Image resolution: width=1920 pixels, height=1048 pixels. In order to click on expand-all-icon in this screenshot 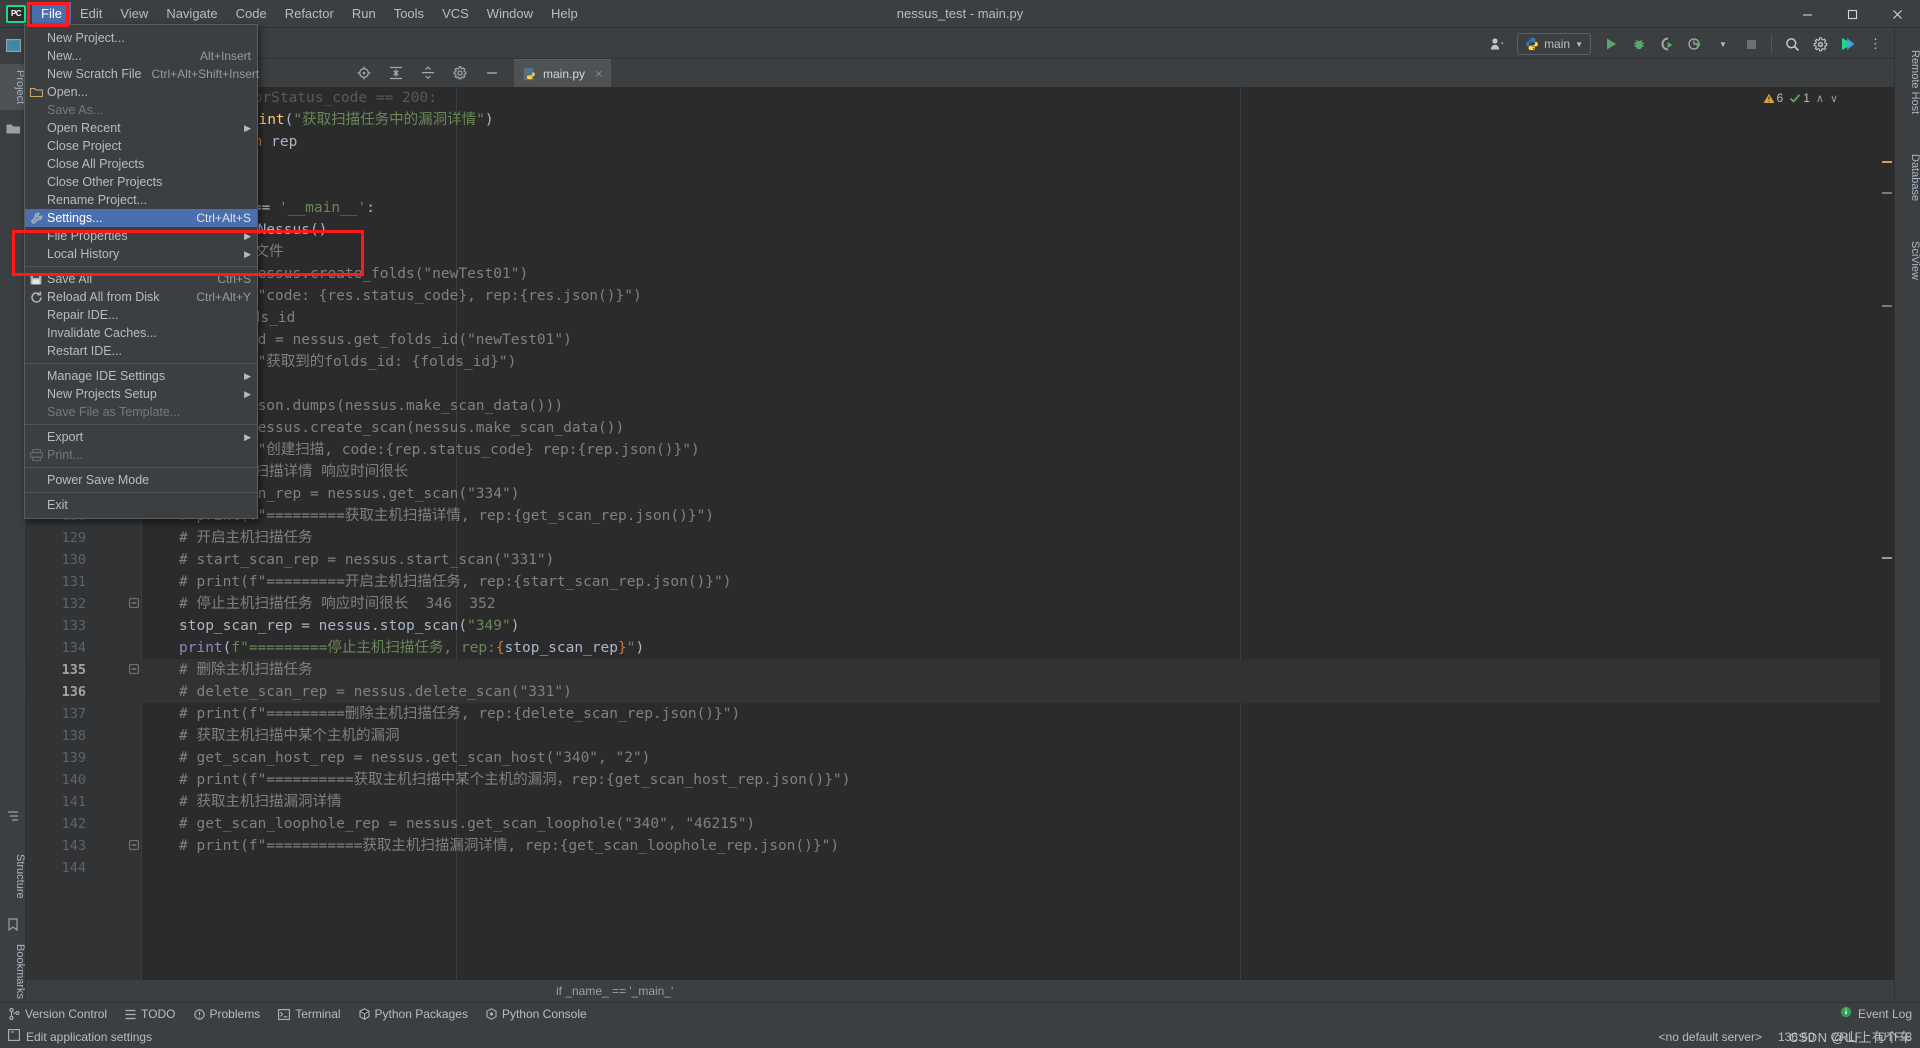, I will do `click(396, 73)`.